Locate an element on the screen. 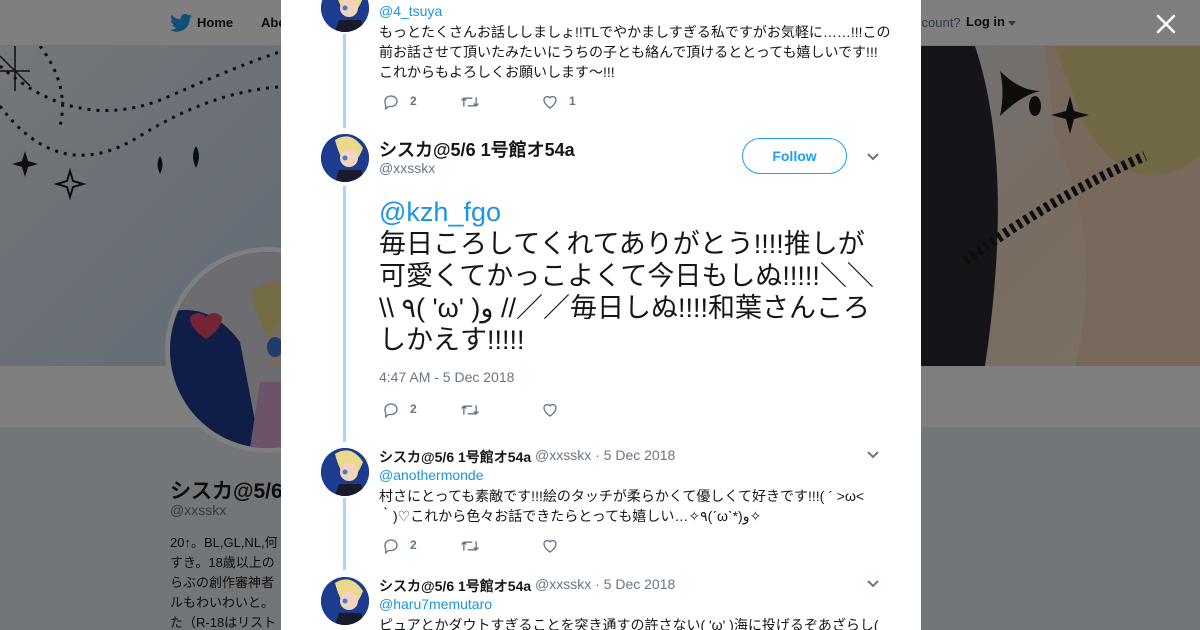 The height and width of the screenshot is (630, 1200). tweet-author-handle: @xxsskx is located at coordinates (407, 168).